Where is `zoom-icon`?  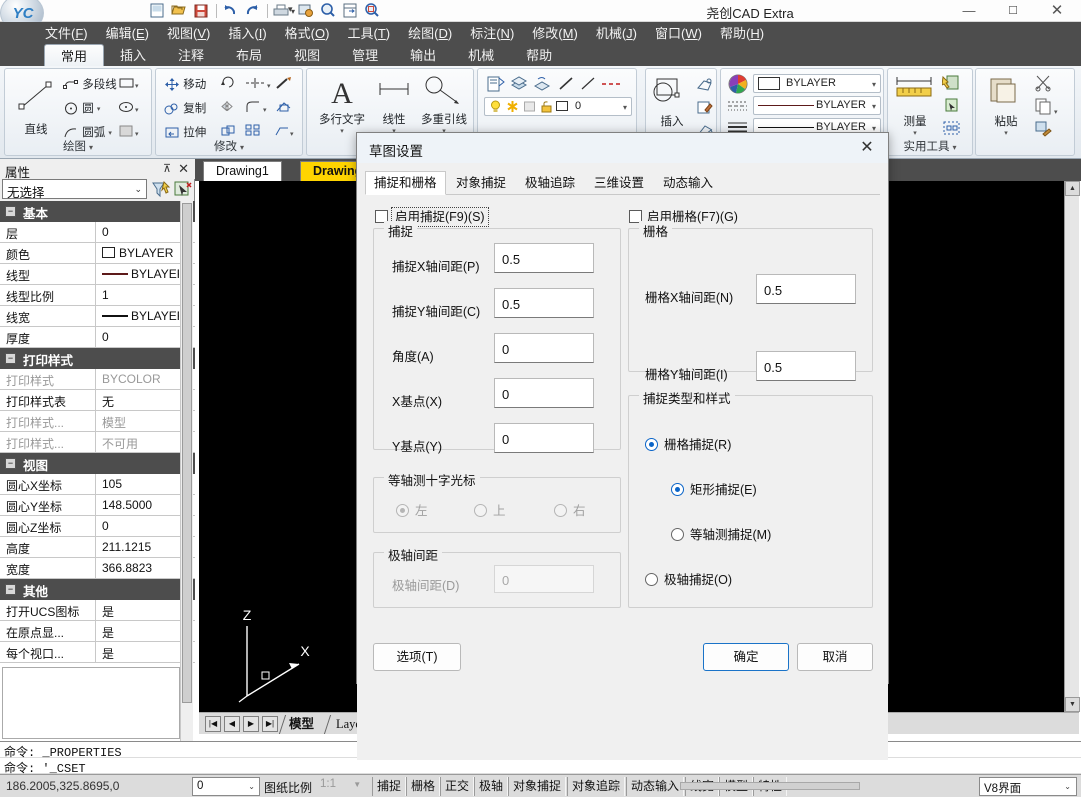 zoom-icon is located at coordinates (329, 11).